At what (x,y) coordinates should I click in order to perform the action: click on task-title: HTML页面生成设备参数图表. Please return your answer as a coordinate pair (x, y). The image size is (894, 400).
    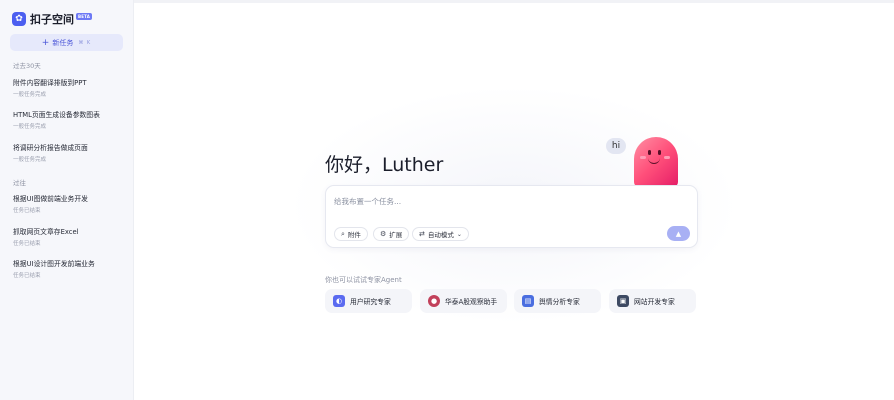
    Looking at the image, I should click on (56, 115).